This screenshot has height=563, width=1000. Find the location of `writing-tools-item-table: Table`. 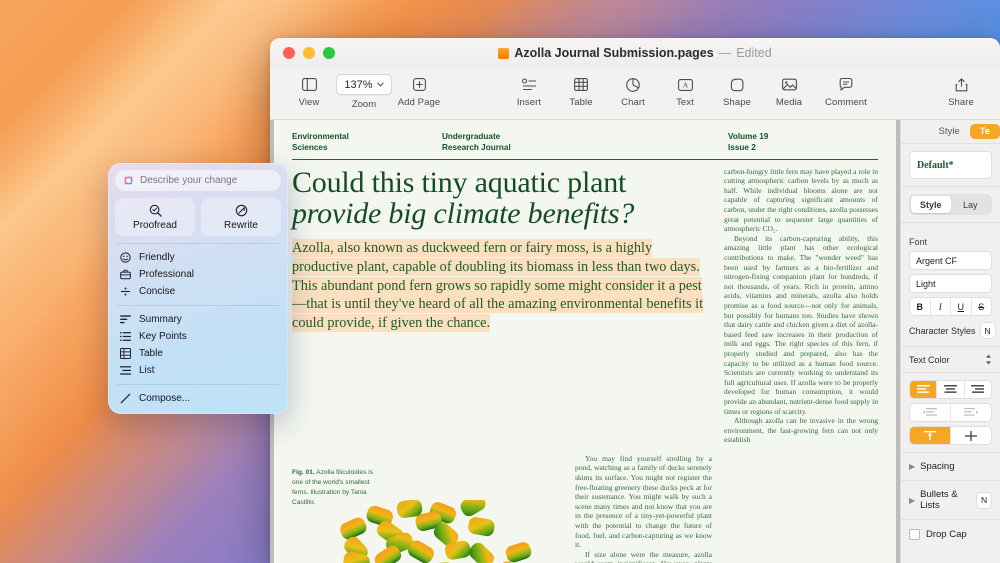

writing-tools-item-table: Table is located at coordinates (198, 353).